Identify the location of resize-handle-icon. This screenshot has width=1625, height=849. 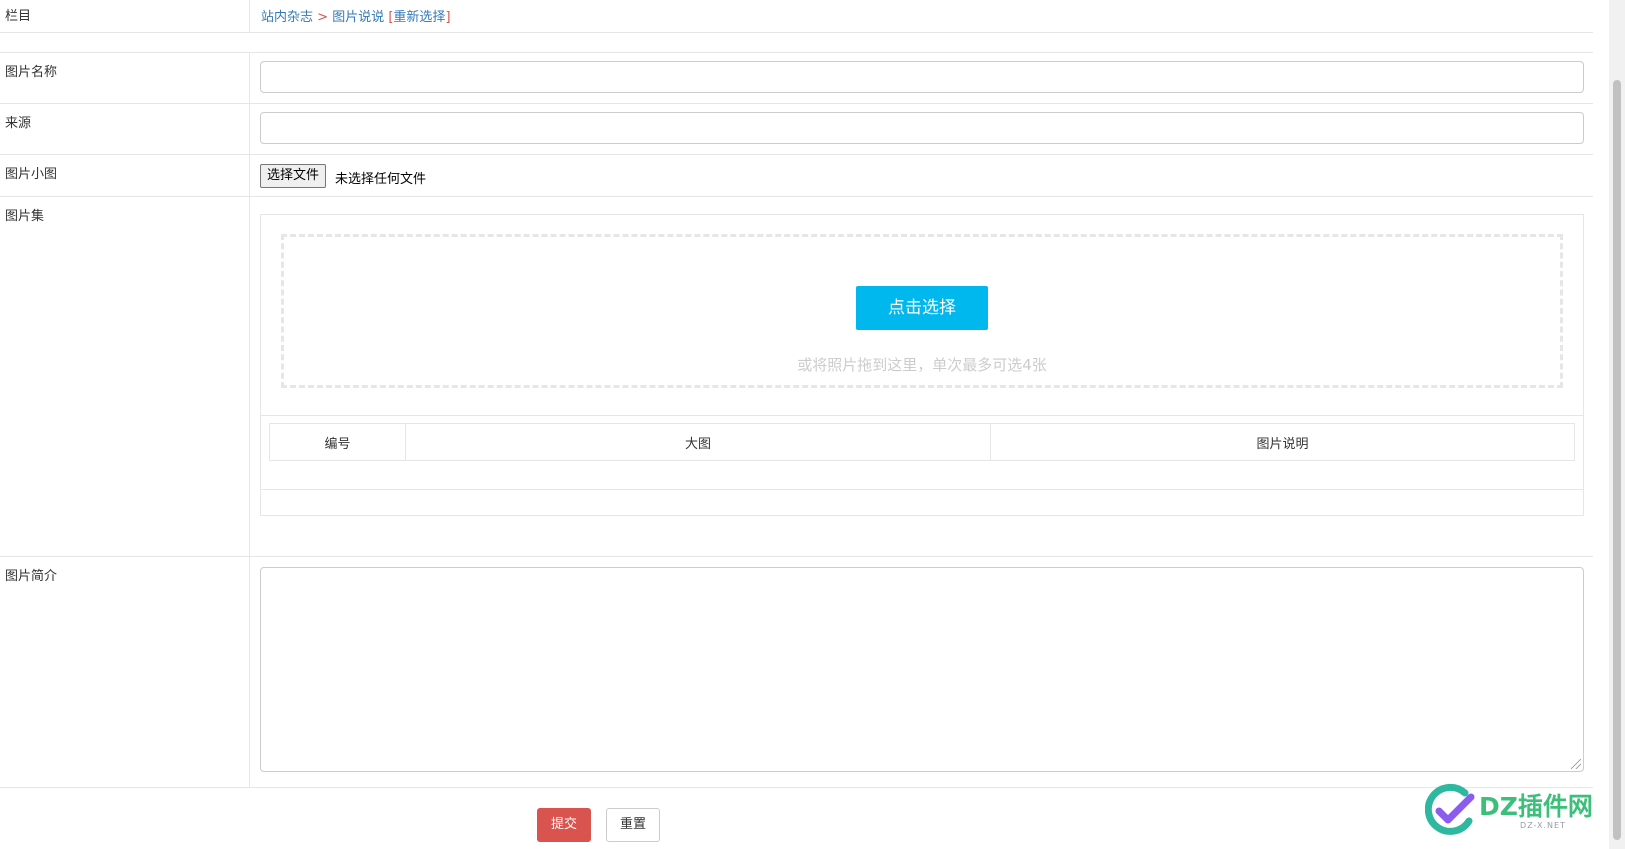
(1576, 764).